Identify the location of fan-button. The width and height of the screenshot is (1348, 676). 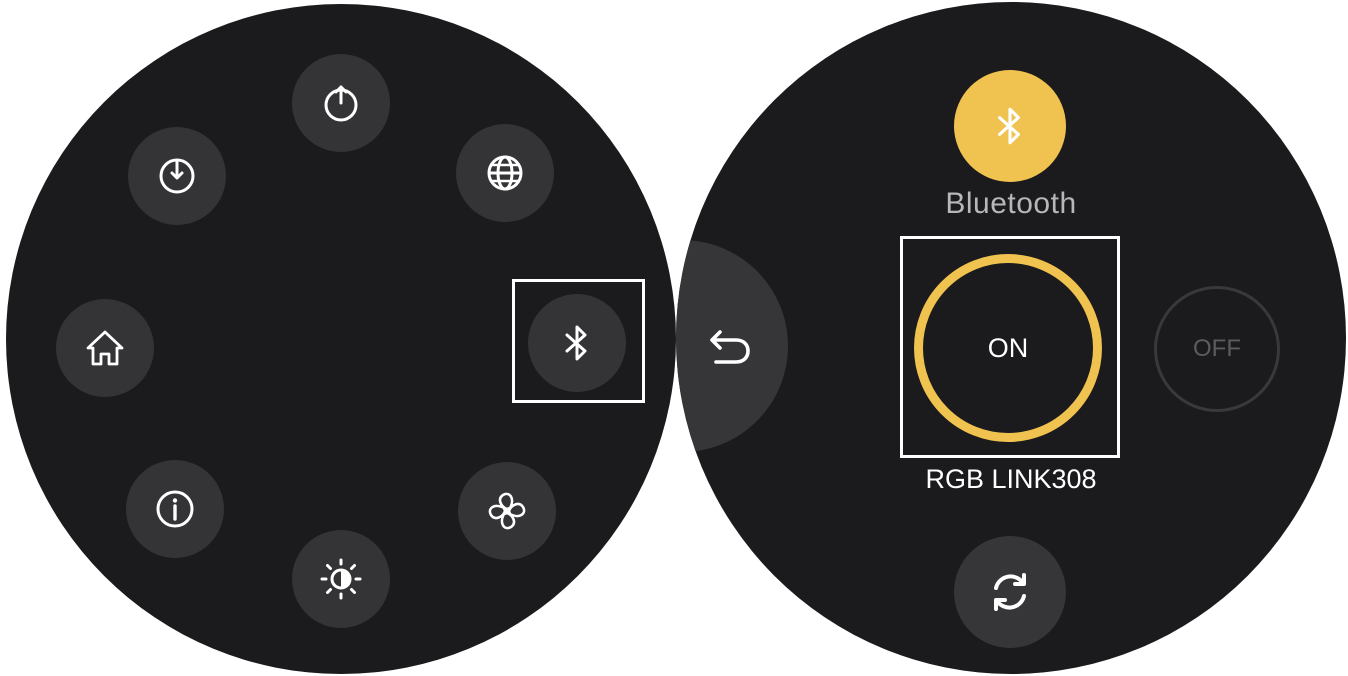
(507, 511).